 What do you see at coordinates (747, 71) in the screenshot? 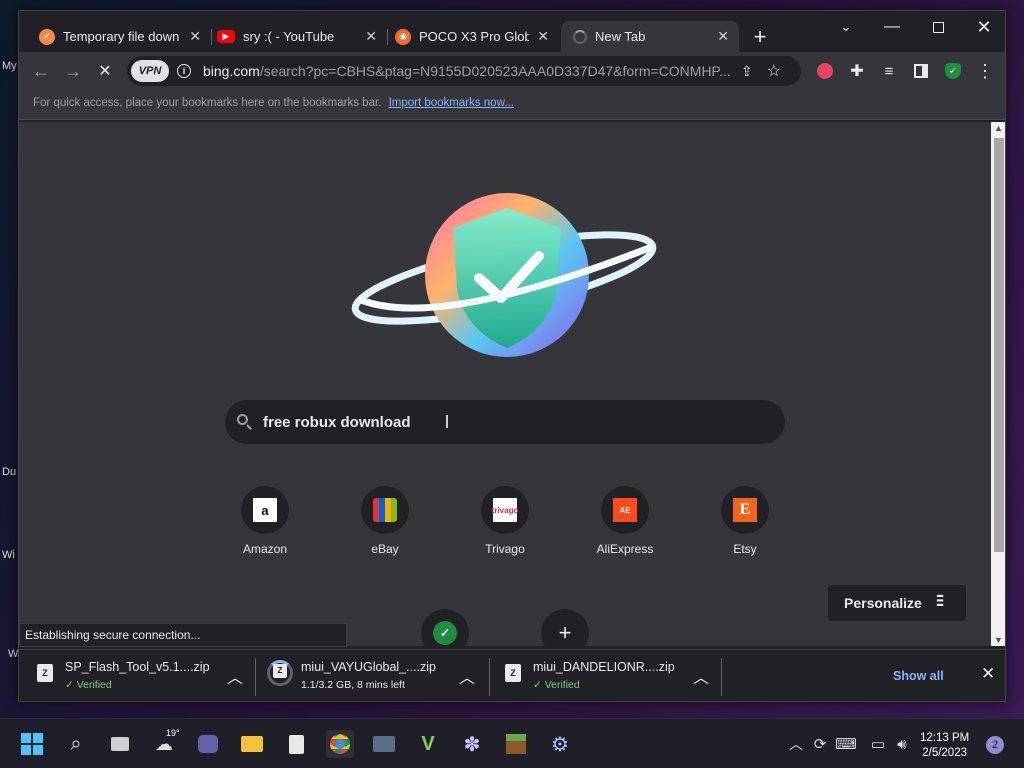
I see `share-icon: ⇪` at bounding box center [747, 71].